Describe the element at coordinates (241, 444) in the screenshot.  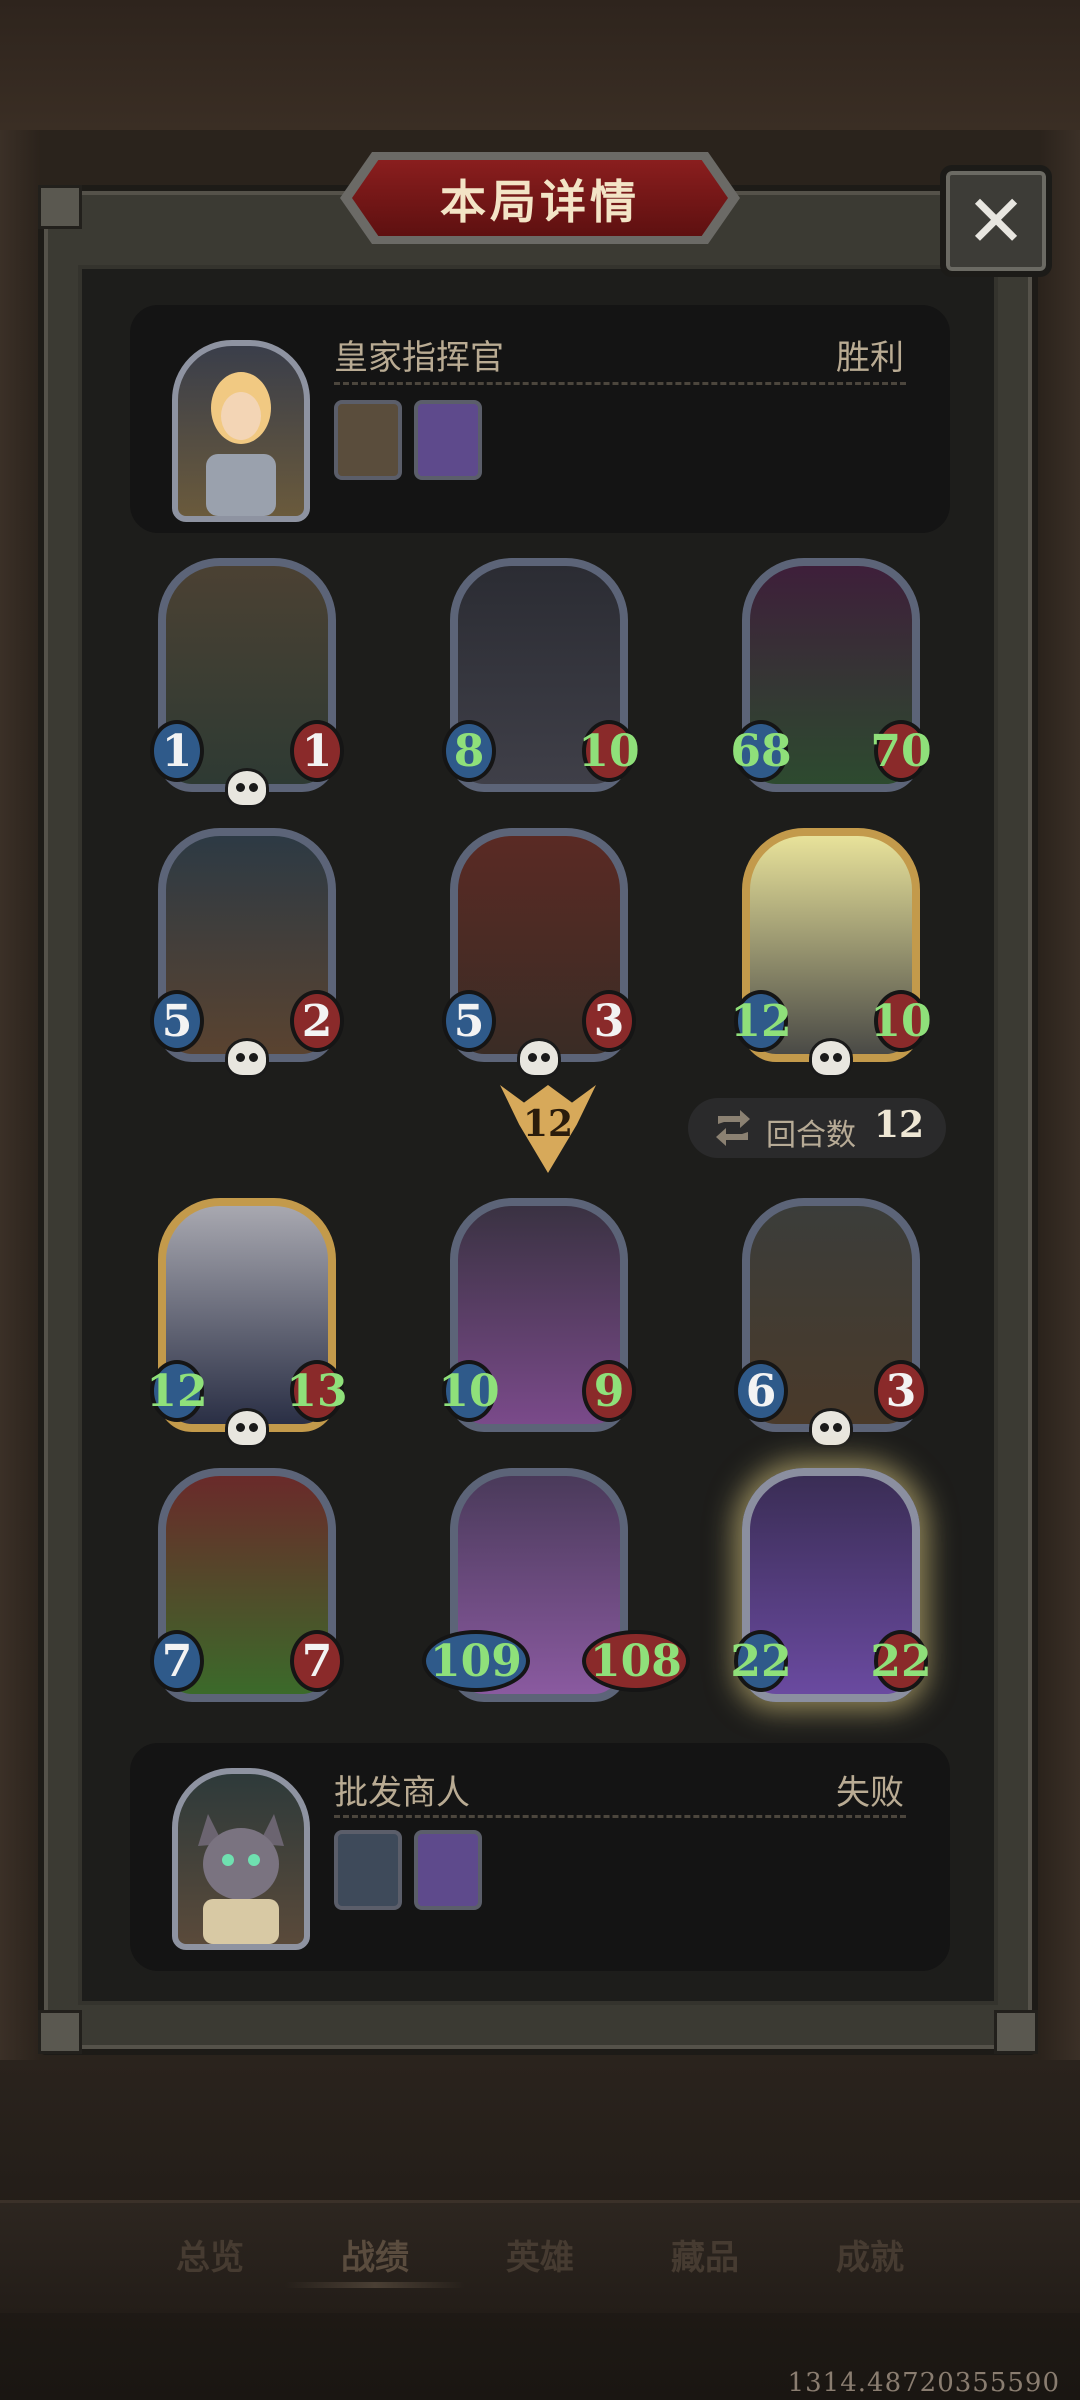
I see `knight-hero-icon` at that location.